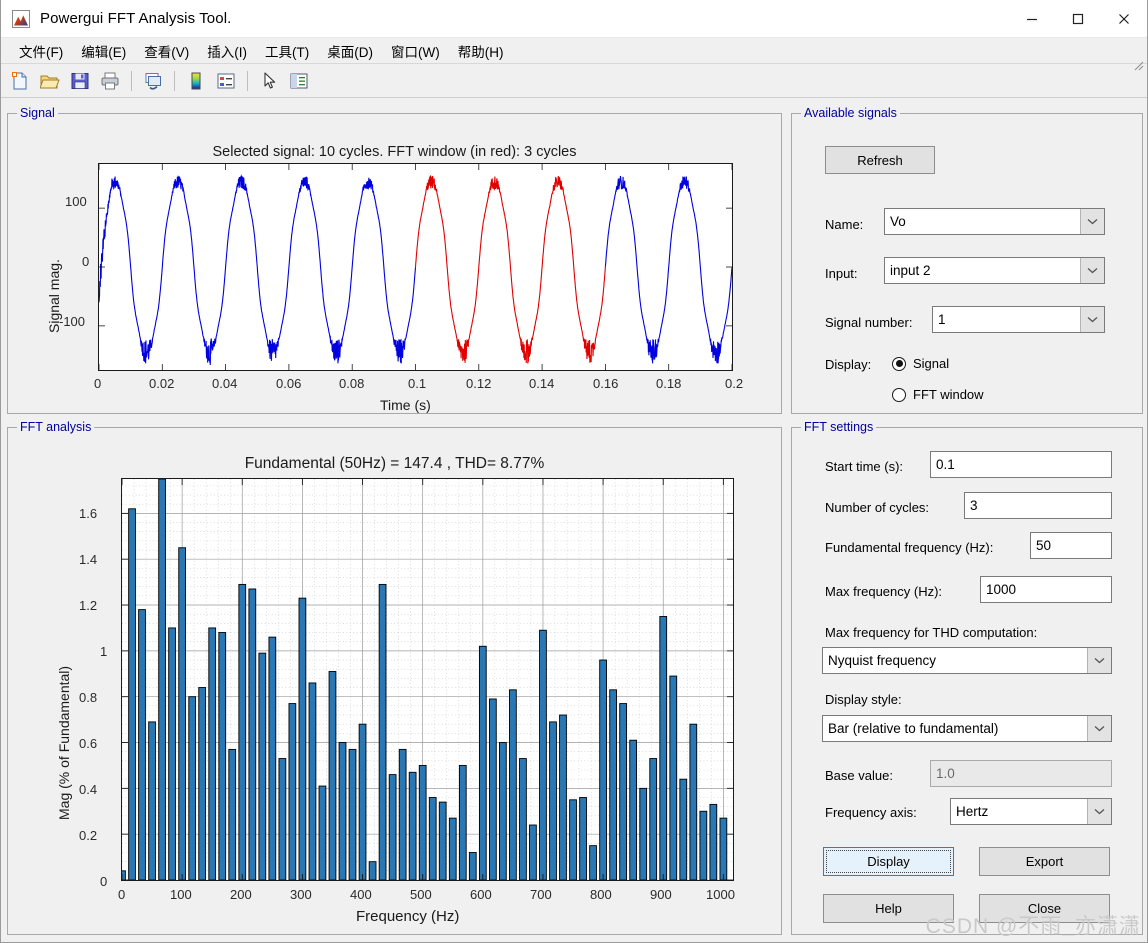  I want to click on radio-signal-dot, so click(899, 363).